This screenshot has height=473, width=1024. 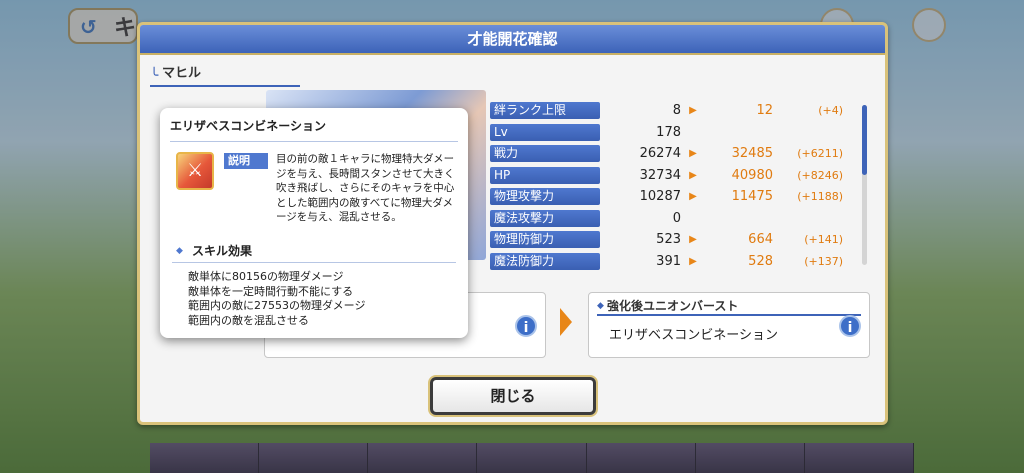 What do you see at coordinates (670, 219) in the screenshot?
I see `stat-row: 魔法攻撃力 0` at bounding box center [670, 219].